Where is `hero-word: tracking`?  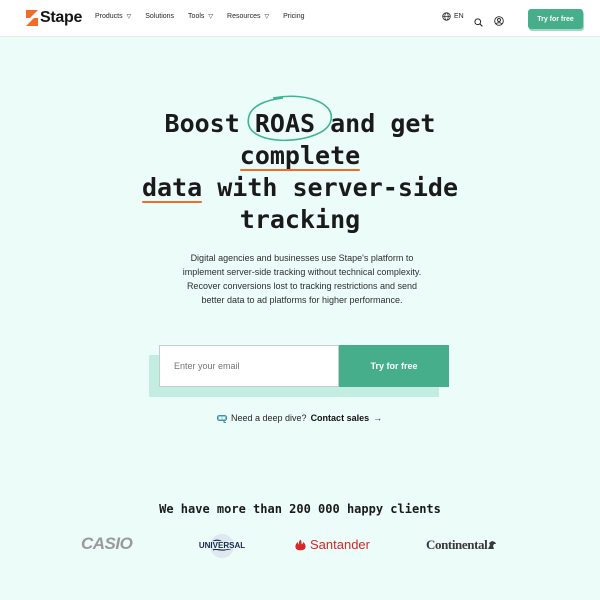 hero-word: tracking is located at coordinates (300, 219).